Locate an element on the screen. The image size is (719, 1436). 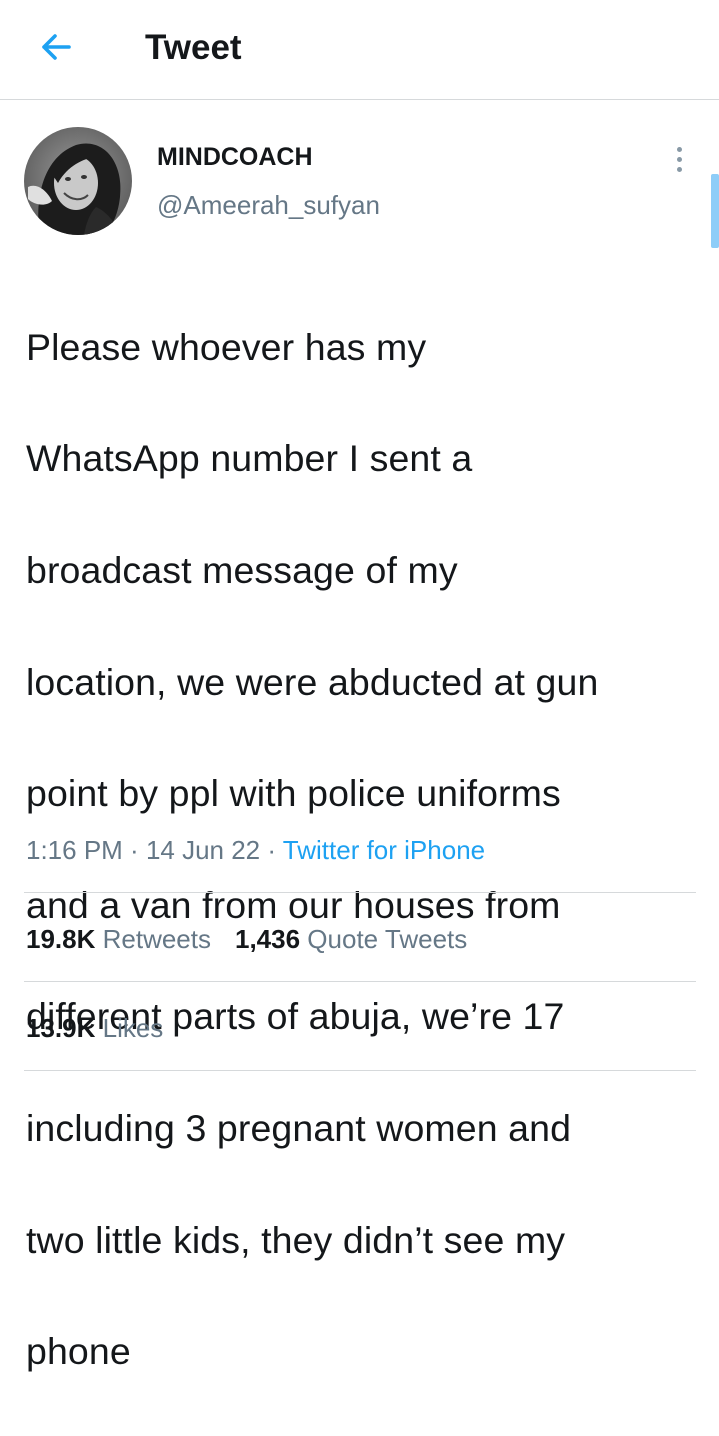
likes-label: Likes is located at coordinates (129, 1028).